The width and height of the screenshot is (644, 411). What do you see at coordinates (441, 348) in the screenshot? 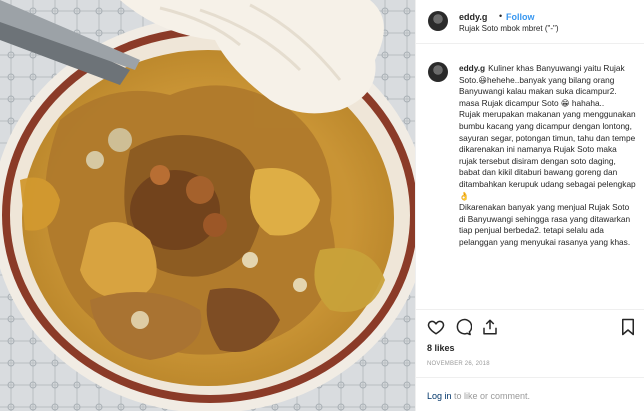
I see `likes-count: 8 likes` at bounding box center [441, 348].